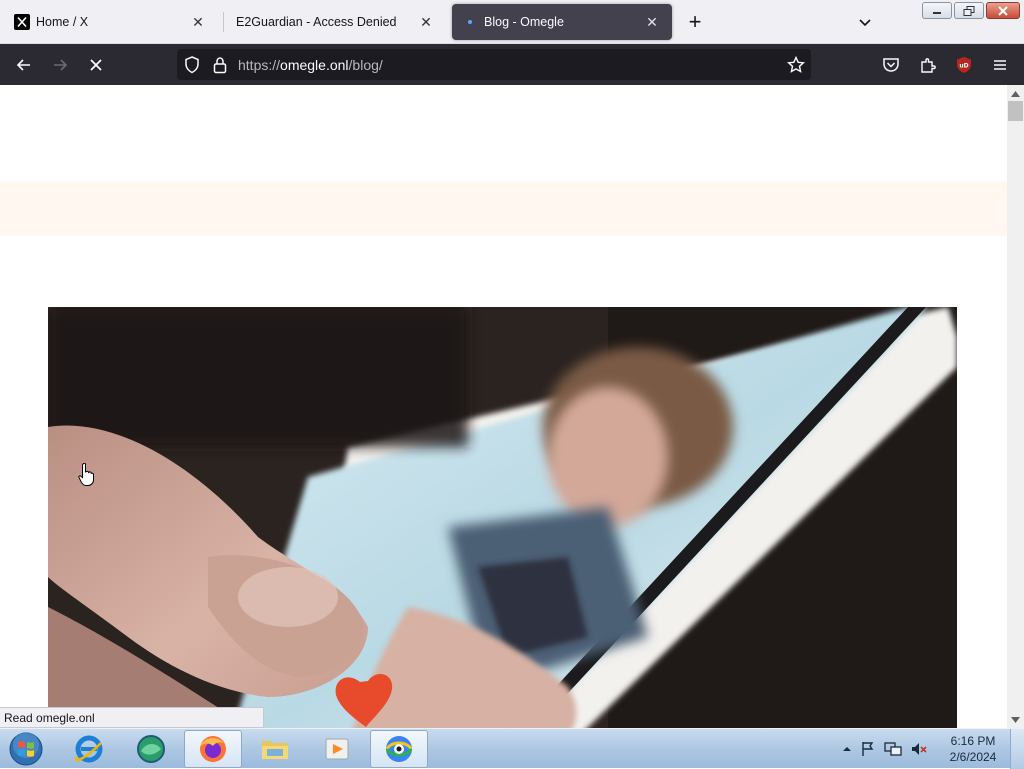 This screenshot has height=769, width=1024. I want to click on svg-text: uD, so click(963, 66).